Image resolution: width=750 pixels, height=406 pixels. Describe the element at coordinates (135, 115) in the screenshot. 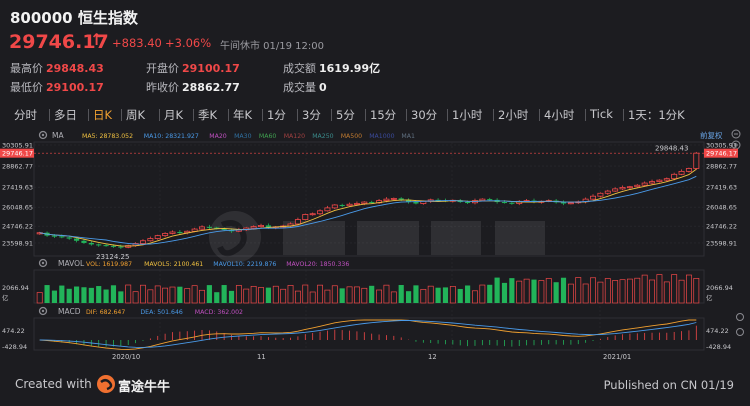

I see `tab-3: 周K` at that location.